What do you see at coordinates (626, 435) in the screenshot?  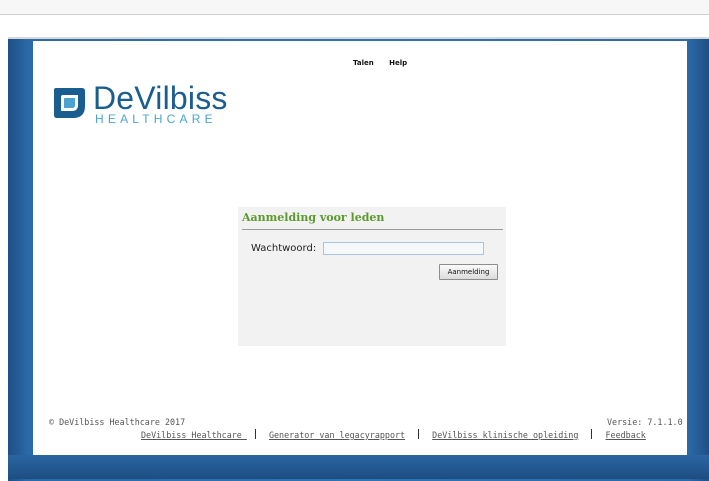 I see `footer-link-feedback: Feedback` at bounding box center [626, 435].